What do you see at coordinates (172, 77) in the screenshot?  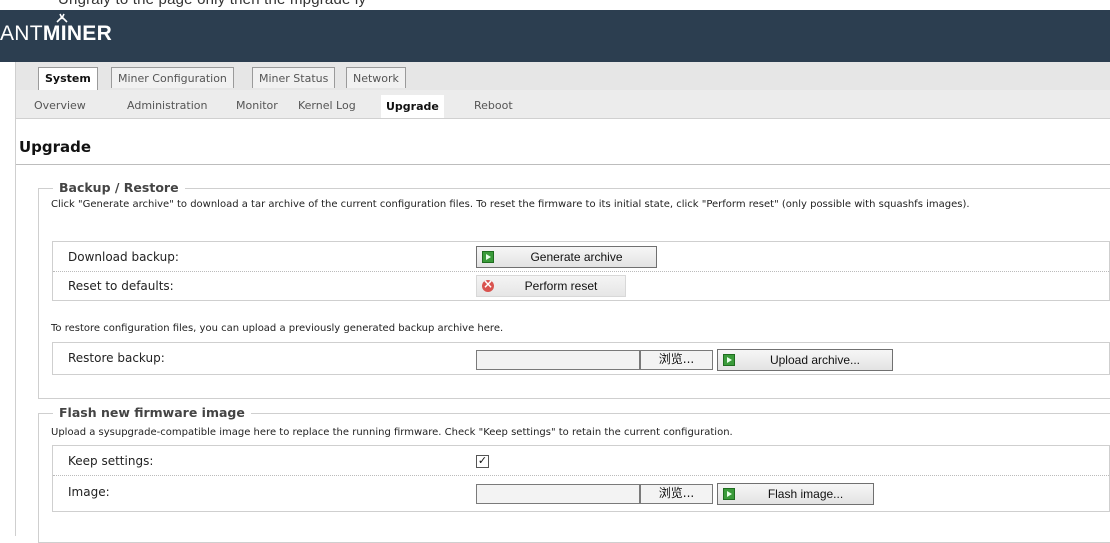 I see `tab-miner-configuration: Miner Configuration` at bounding box center [172, 77].